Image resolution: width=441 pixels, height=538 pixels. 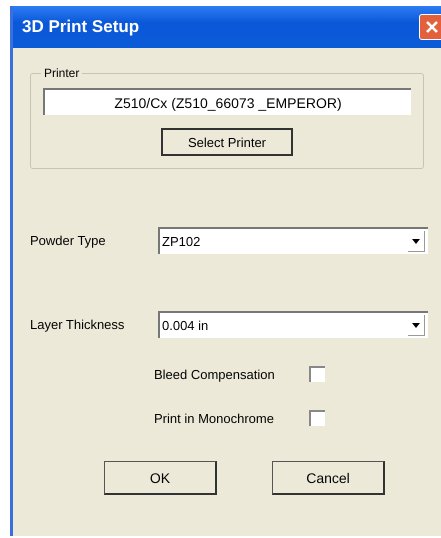 What do you see at coordinates (61, 73) in the screenshot?
I see `group-legend: Printer` at bounding box center [61, 73].